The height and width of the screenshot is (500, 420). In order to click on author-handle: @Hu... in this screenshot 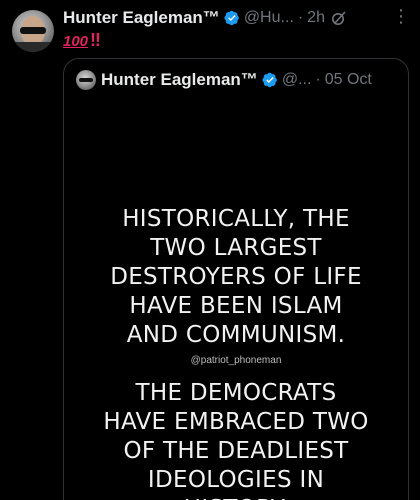, I will do `click(269, 18)`.